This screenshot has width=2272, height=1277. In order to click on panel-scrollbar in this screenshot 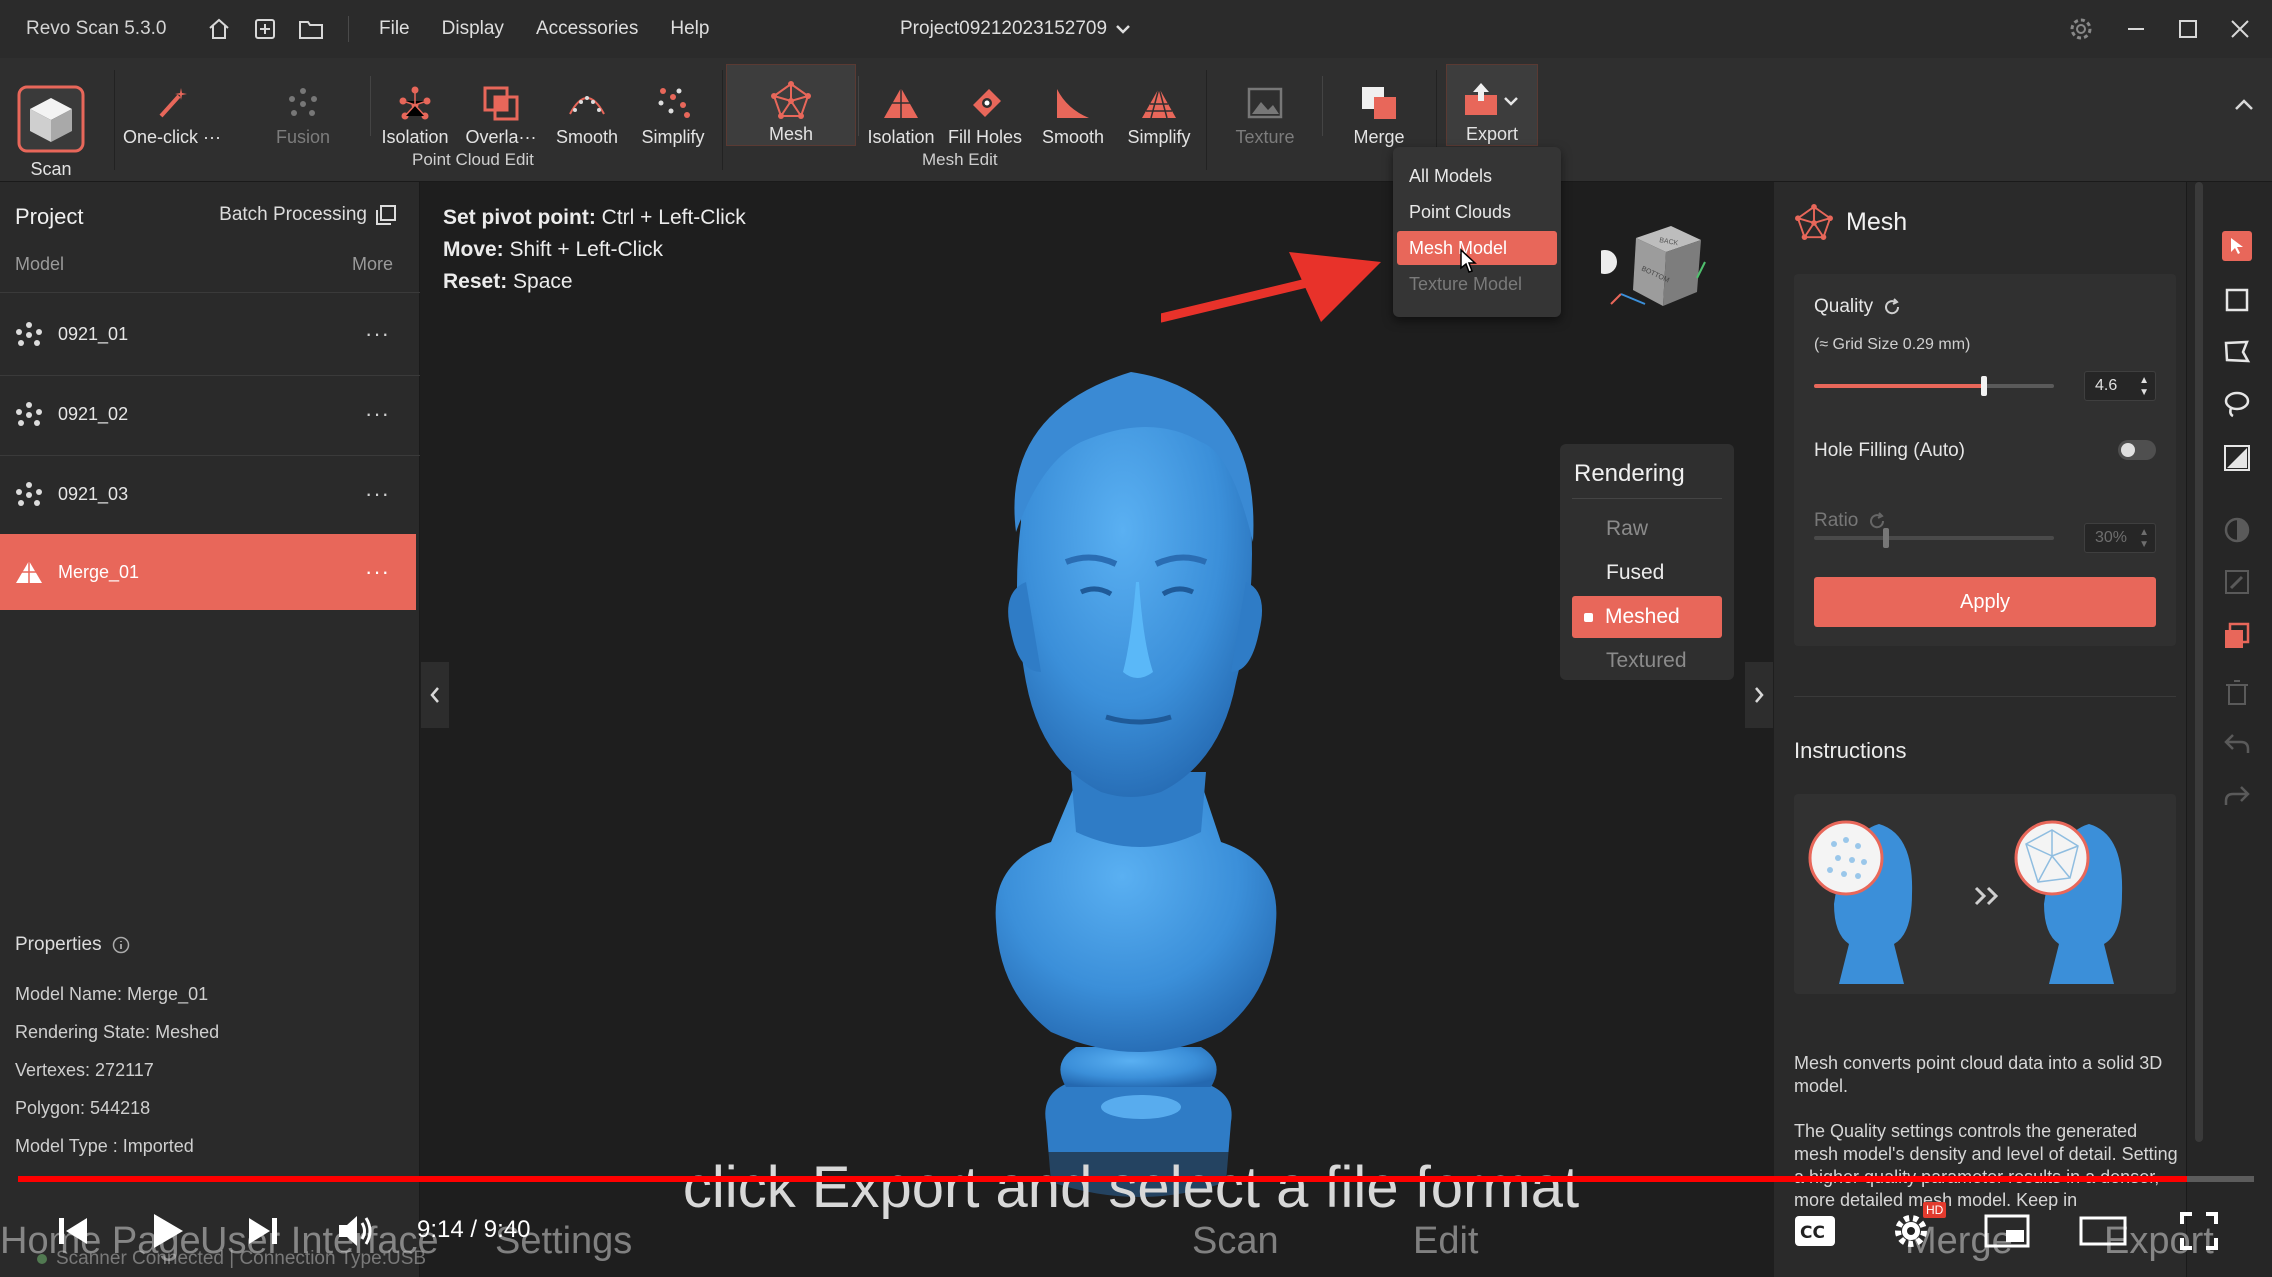, I will do `click(2199, 662)`.